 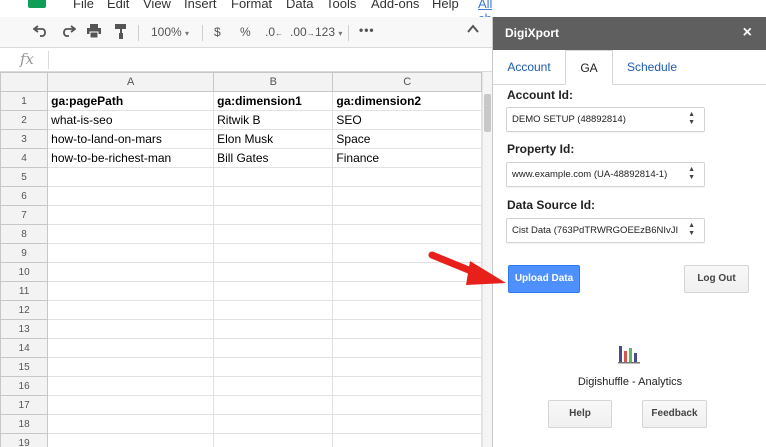 I want to click on tab-account: Account, so click(x=529, y=67).